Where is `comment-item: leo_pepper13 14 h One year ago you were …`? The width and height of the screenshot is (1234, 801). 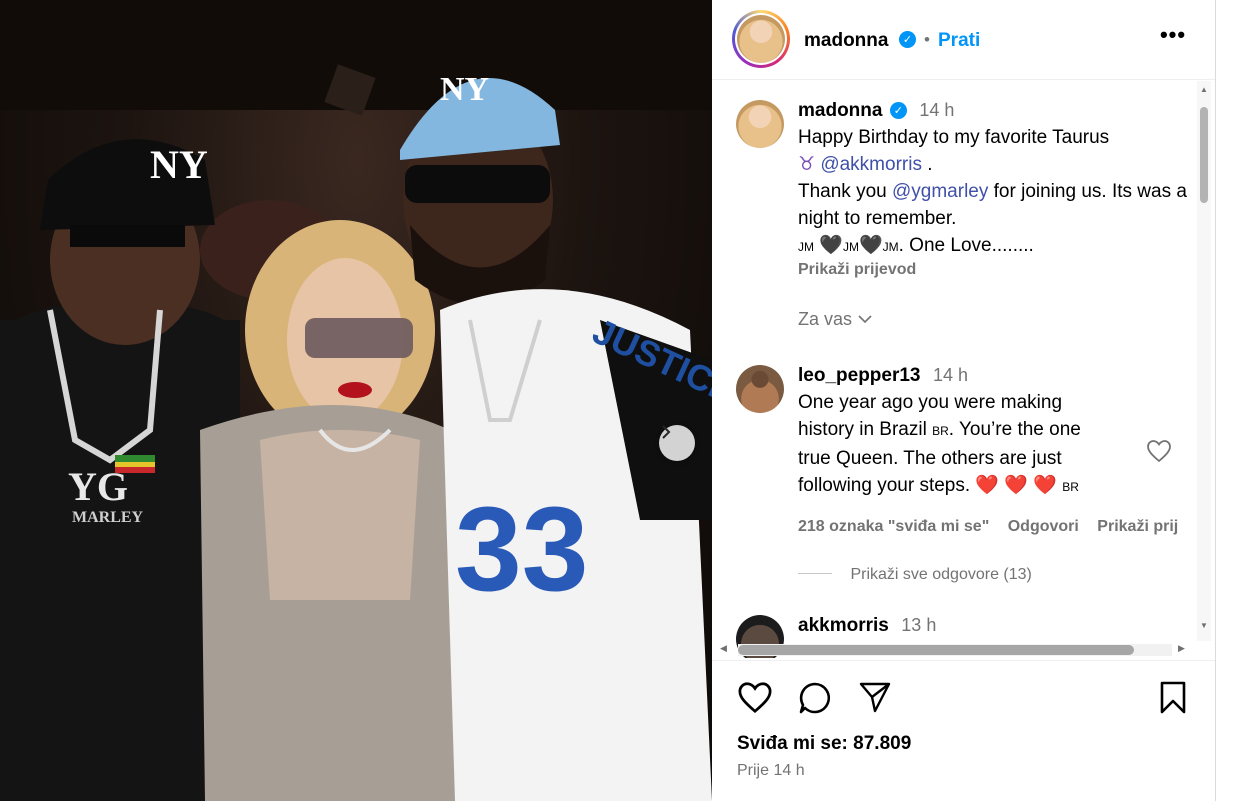
comment-item: leo_pepper13 14 h One year ago you were … is located at coordinates (966, 475).